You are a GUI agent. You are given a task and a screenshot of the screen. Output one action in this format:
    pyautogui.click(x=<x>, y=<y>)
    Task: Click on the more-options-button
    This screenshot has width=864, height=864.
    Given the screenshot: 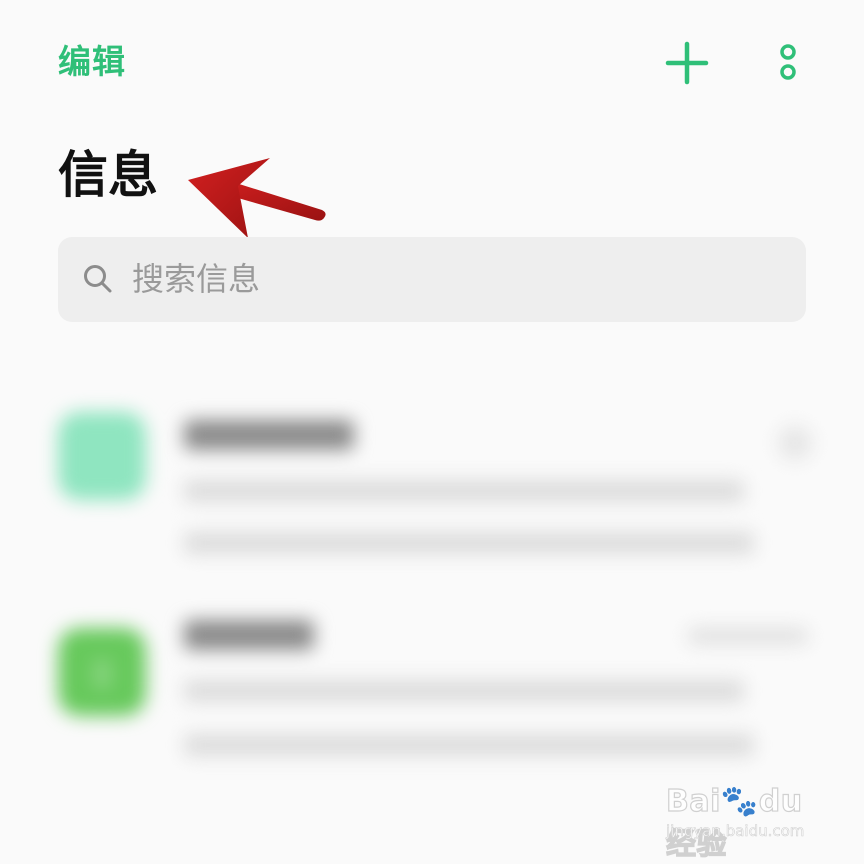 What is the action you would take?
    pyautogui.click(x=788, y=63)
    